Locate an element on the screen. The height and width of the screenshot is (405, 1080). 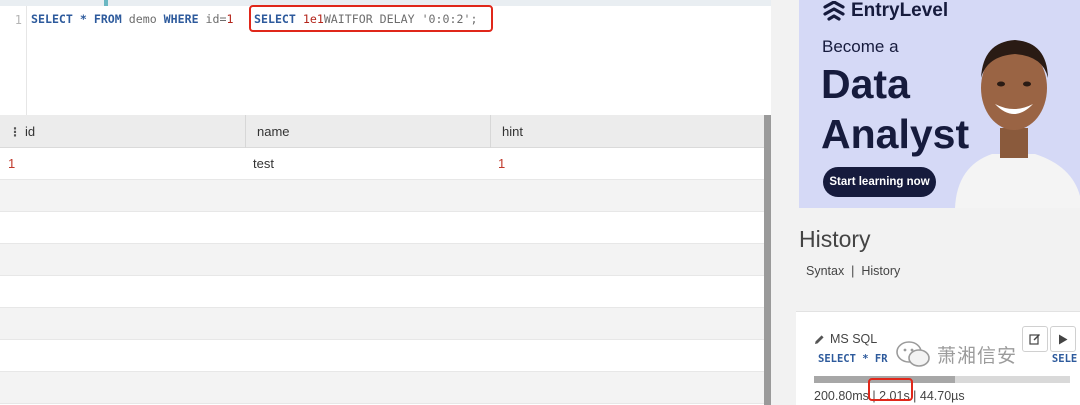
sql-keyword: WHERE is located at coordinates (181, 19).